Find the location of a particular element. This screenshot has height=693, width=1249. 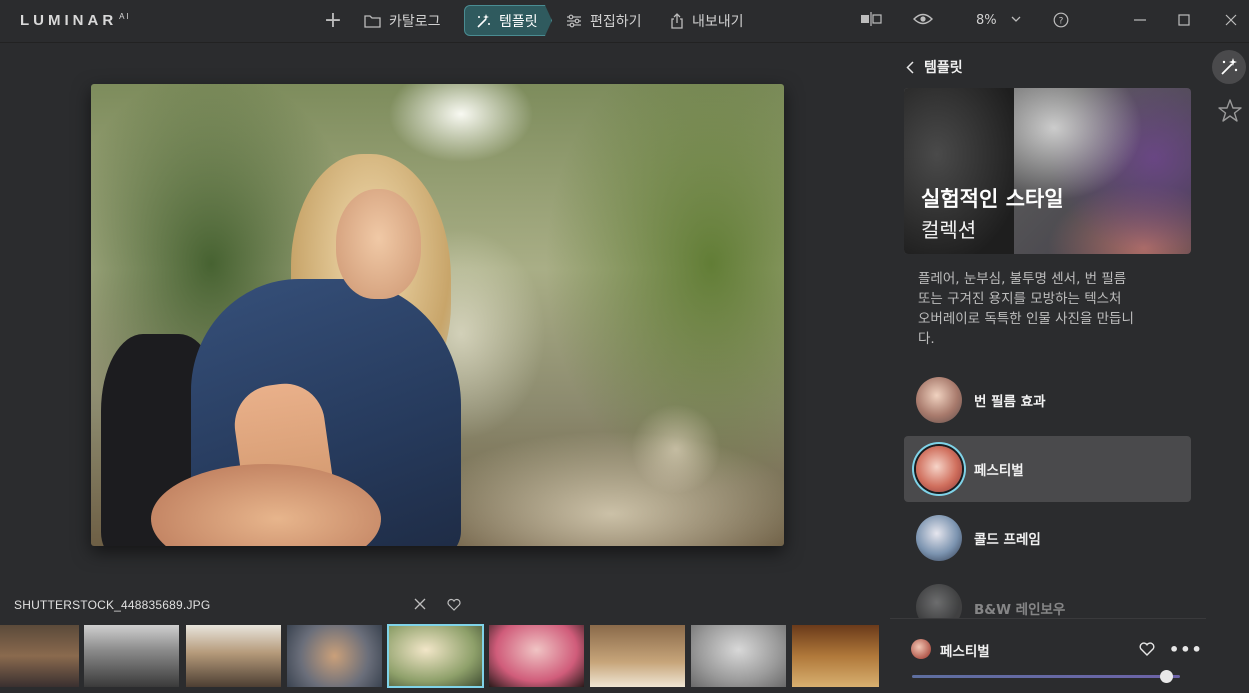

photo-face is located at coordinates (378, 244).